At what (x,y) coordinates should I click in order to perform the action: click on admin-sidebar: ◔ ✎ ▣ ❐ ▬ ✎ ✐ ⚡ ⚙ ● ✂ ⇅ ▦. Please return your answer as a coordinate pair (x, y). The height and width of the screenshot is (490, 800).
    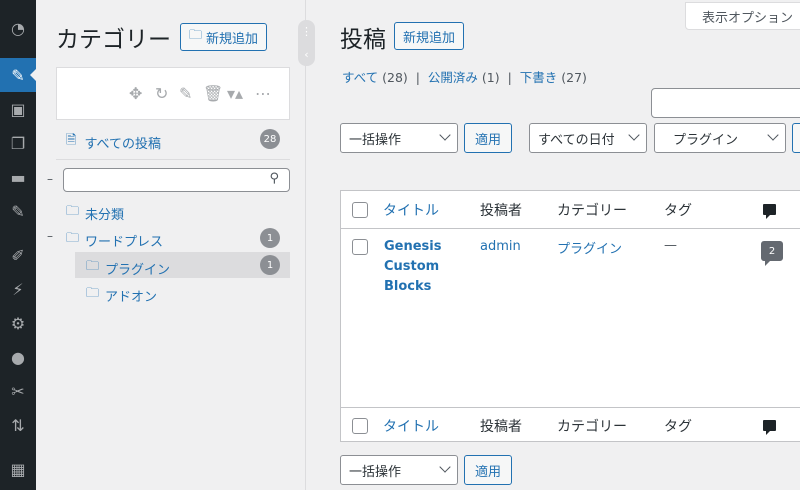
    Looking at the image, I should click on (18, 245).